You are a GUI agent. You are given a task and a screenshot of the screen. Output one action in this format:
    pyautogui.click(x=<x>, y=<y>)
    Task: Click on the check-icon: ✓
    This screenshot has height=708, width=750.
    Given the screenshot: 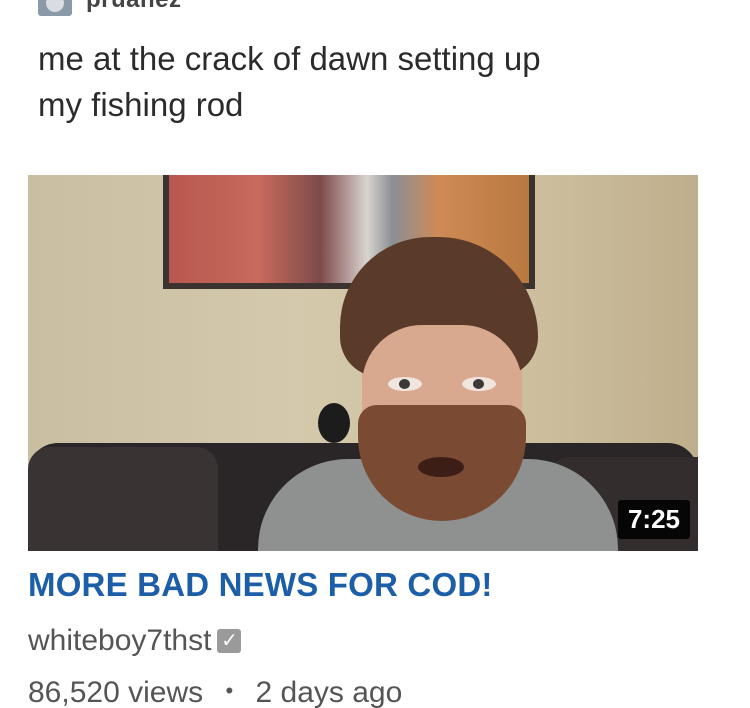 What is the action you would take?
    pyautogui.click(x=229, y=641)
    